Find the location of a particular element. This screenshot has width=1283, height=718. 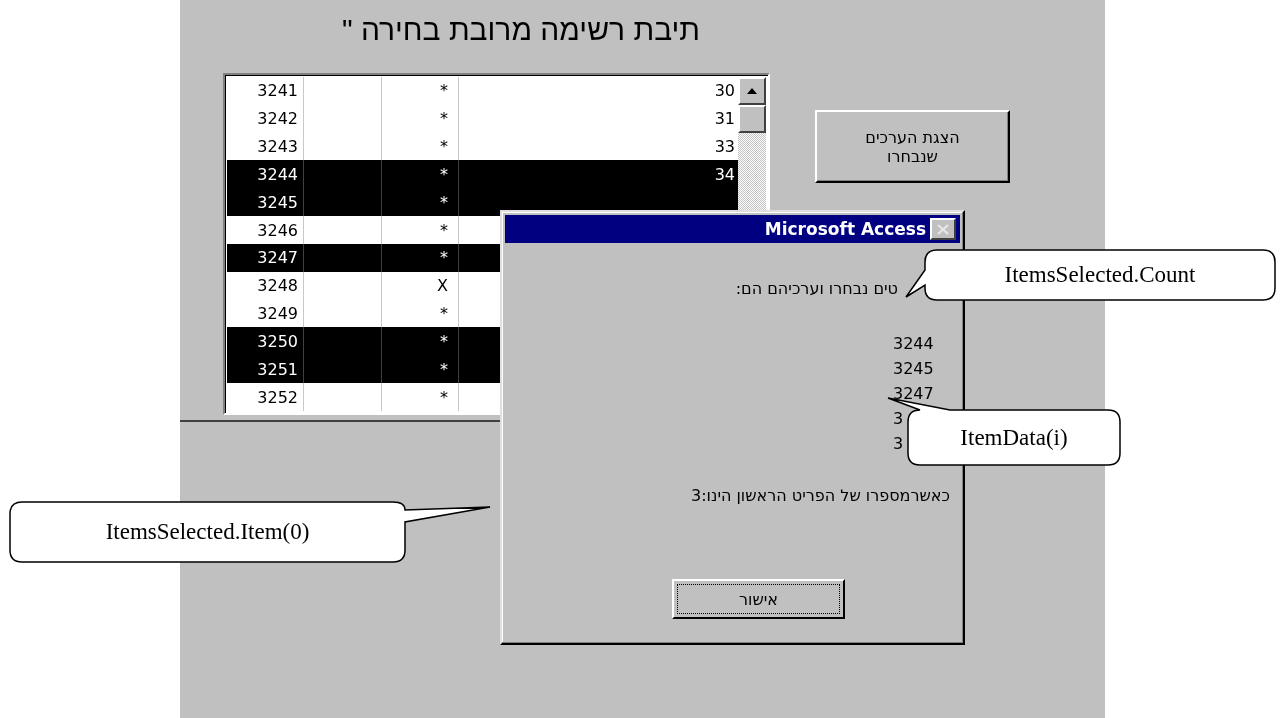

list-cell: 31 is located at coordinates (724, 119).